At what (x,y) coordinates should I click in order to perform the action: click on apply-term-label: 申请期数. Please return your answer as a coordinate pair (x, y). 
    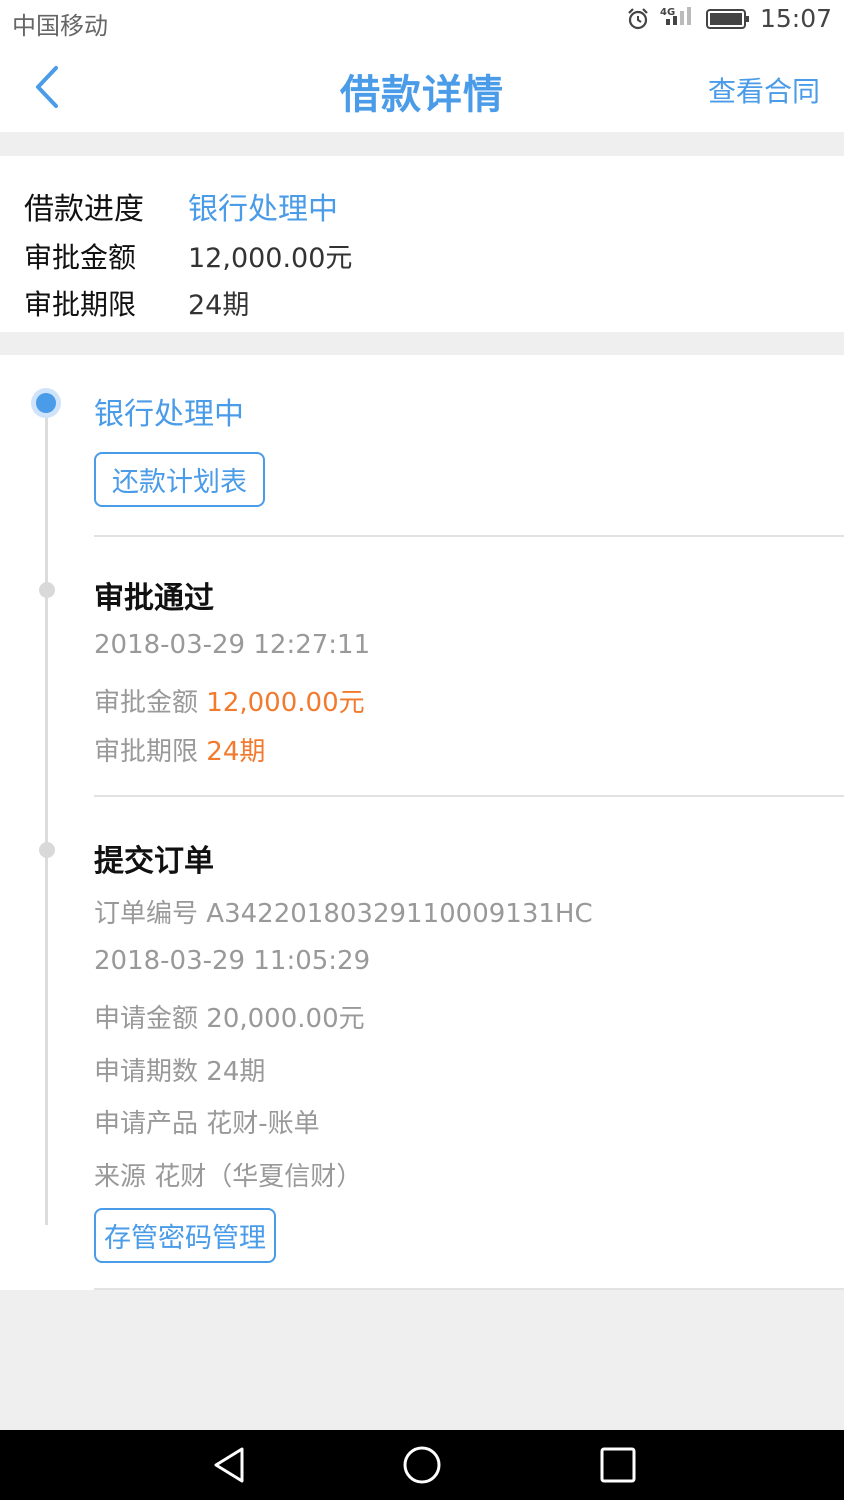
    Looking at the image, I should click on (146, 1072).